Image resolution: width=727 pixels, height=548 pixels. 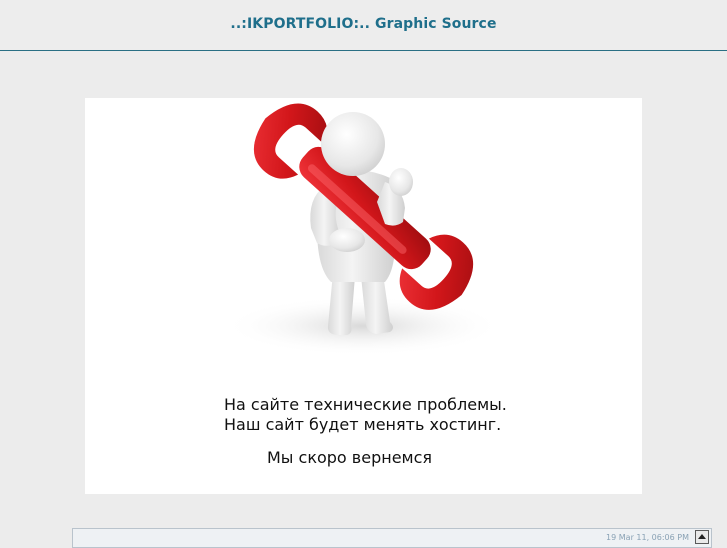 I want to click on arrow-up-icon, so click(x=702, y=536).